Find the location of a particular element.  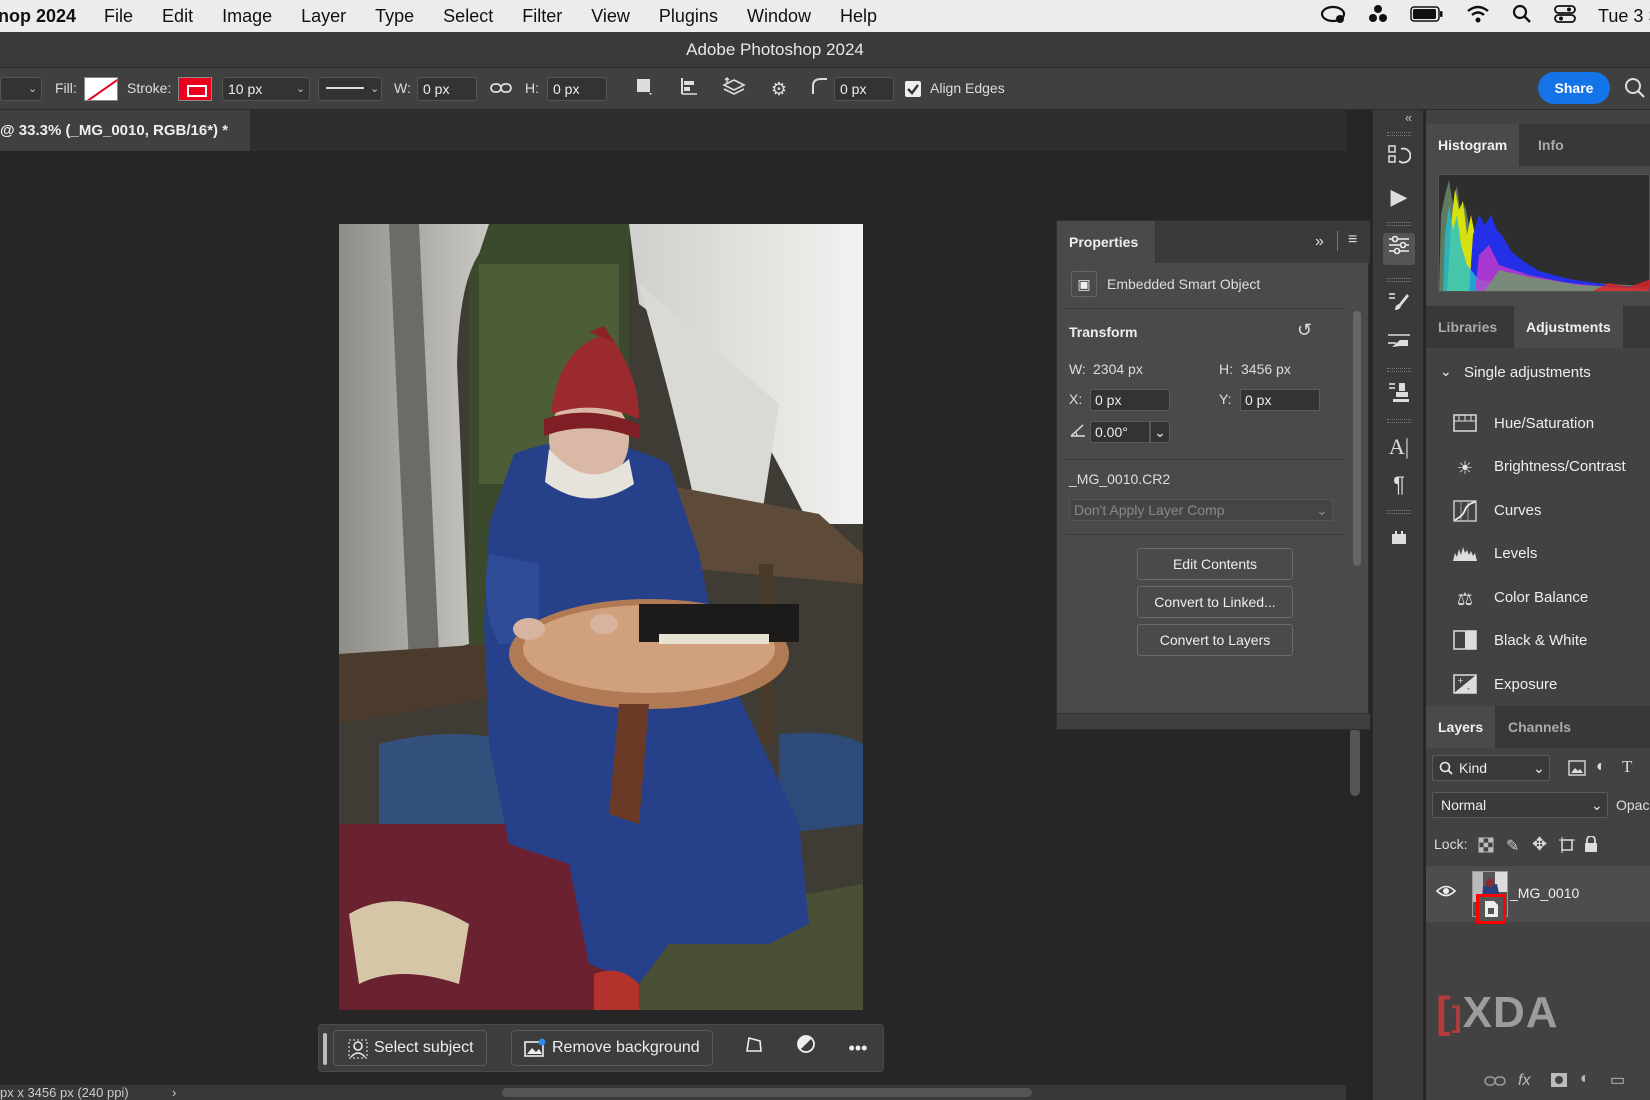

properties-scrollbar is located at coordinates (1357, 438).